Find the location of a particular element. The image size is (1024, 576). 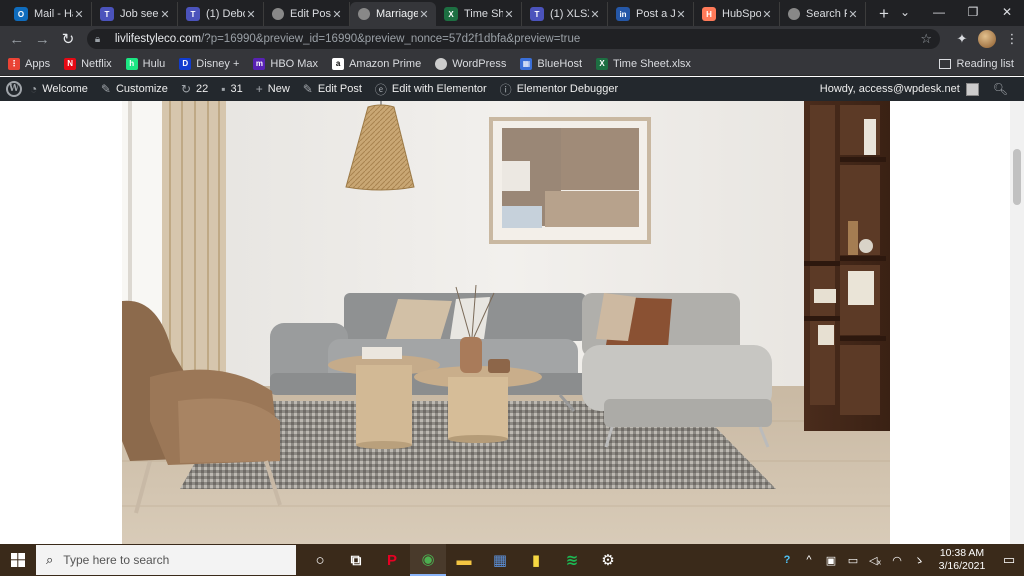

bookmark-label: WordPress is located at coordinates (479, 63).